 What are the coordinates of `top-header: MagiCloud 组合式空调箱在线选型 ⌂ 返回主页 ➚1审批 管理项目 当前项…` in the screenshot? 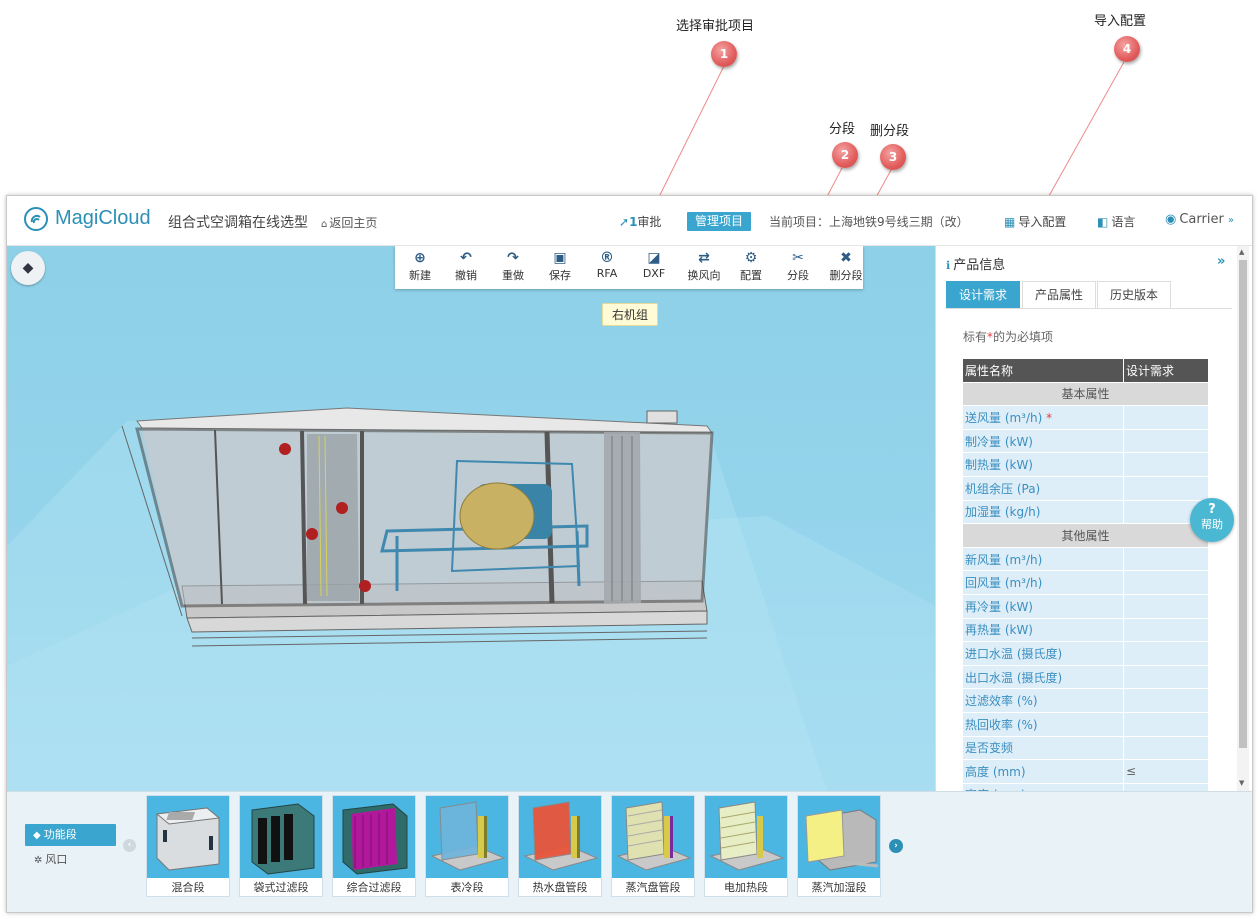 It's located at (629, 221).